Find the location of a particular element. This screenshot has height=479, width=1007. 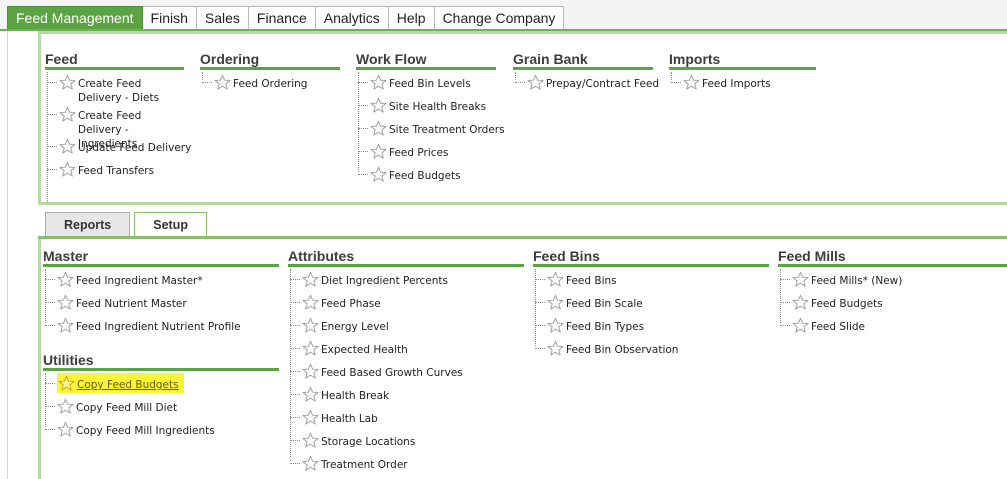

menu-item: Feed Bin Observation is located at coordinates (651, 349).